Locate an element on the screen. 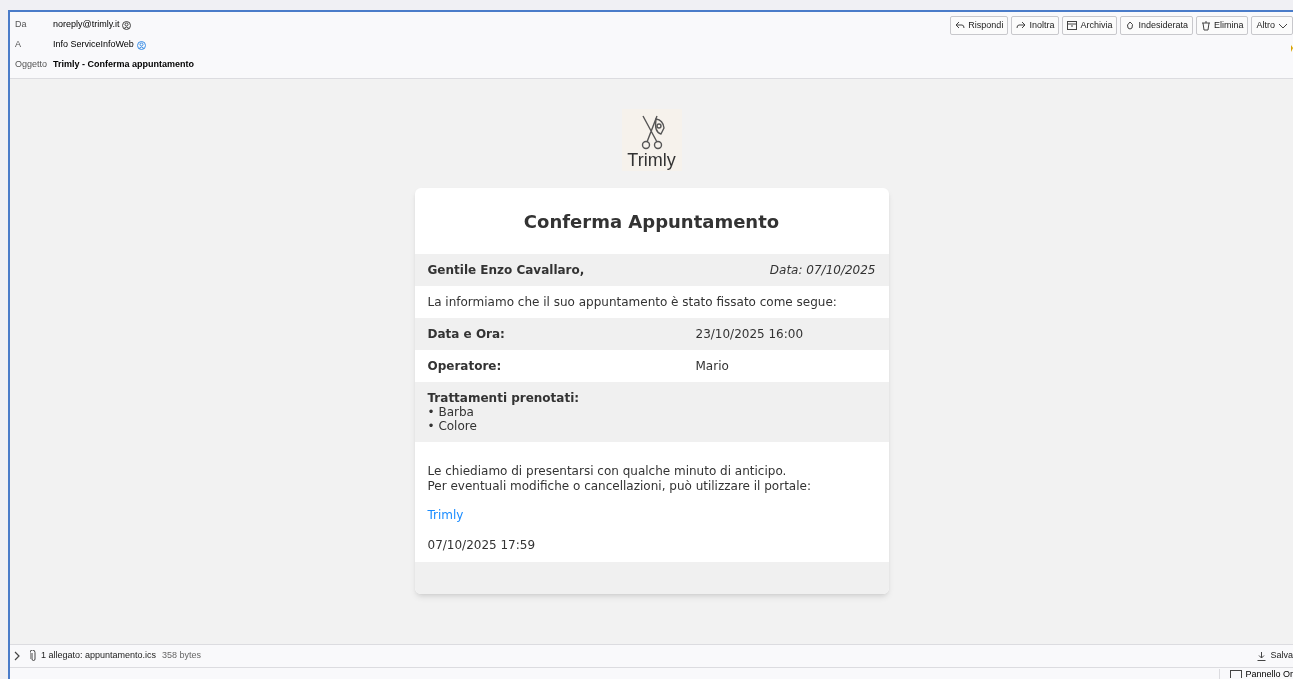  note-text: Le chiediamo di presentarsi con qualche minuto di anticipo. is located at coordinates (607, 471).